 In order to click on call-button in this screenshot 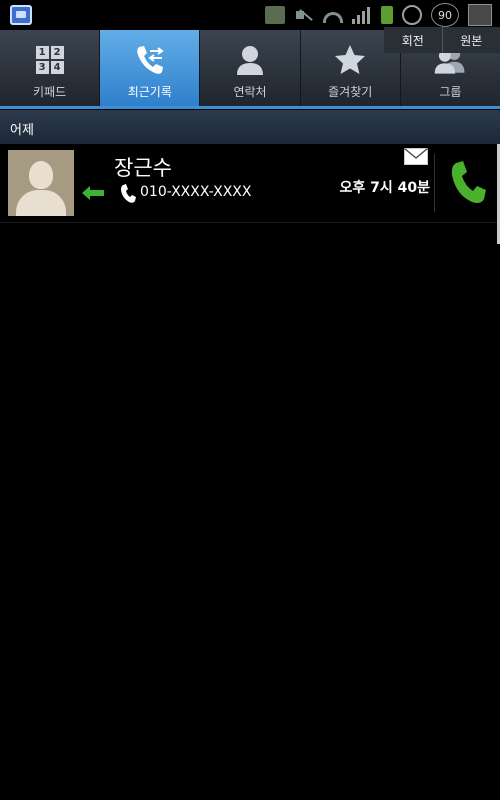, I will do `click(468, 183)`.